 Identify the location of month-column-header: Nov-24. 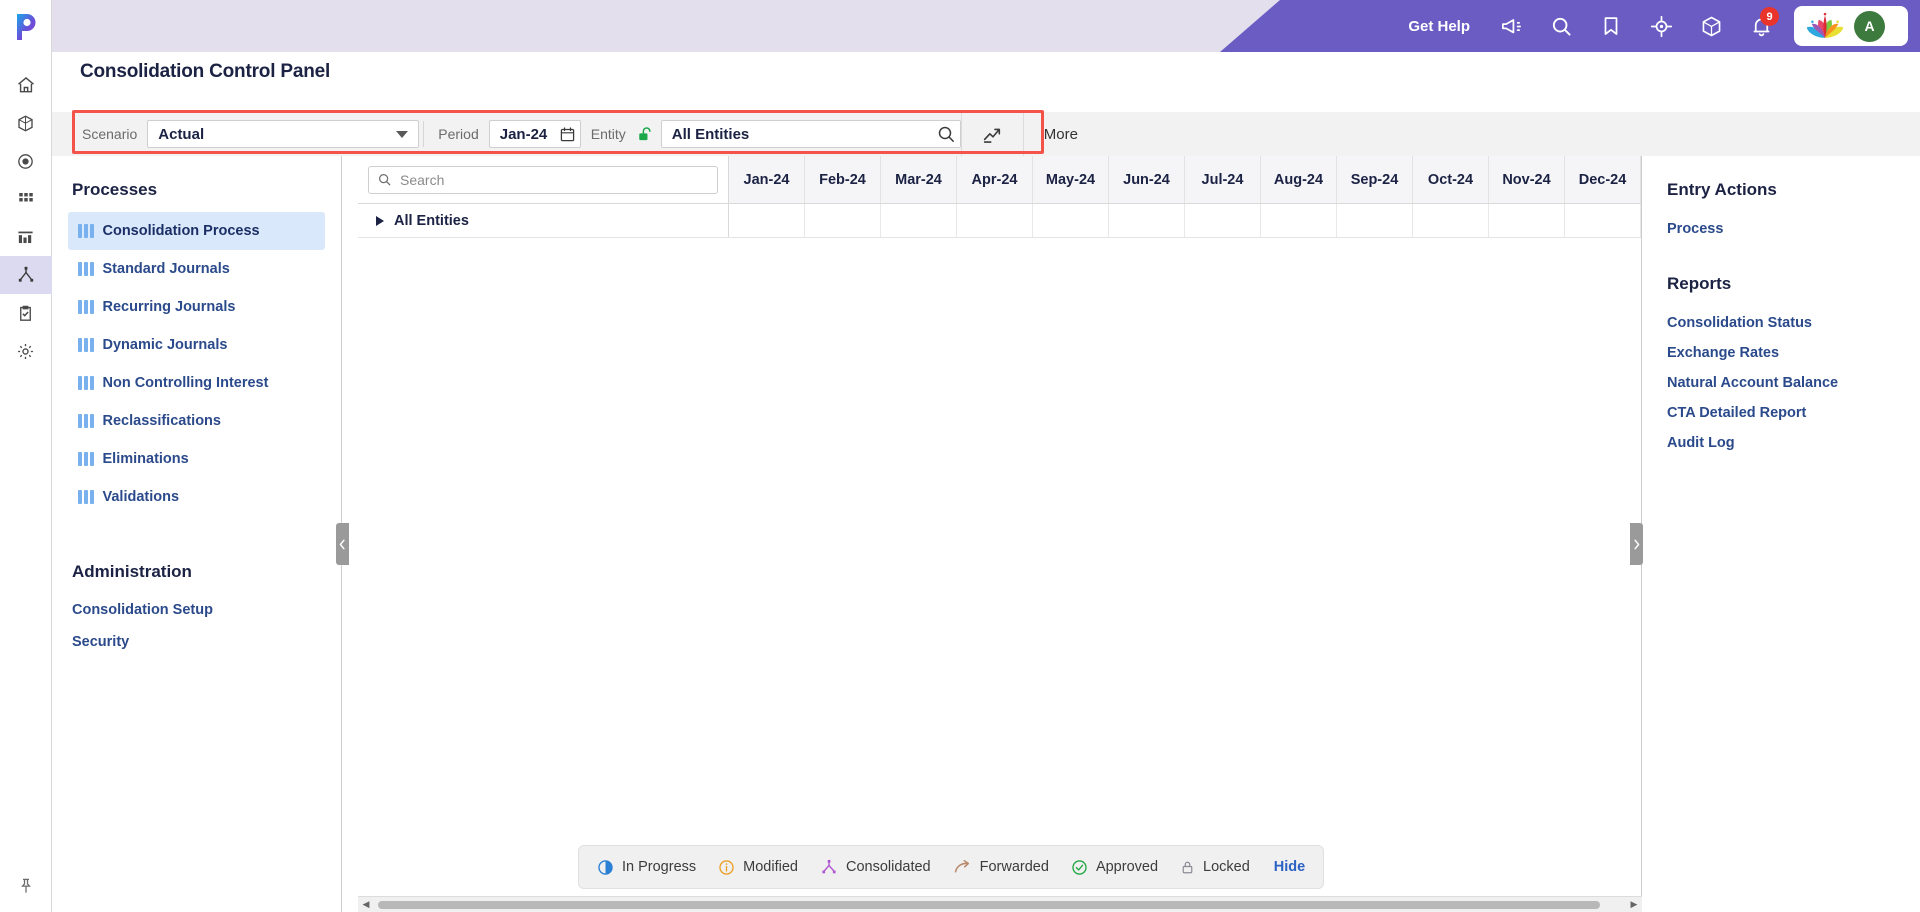
(1527, 179).